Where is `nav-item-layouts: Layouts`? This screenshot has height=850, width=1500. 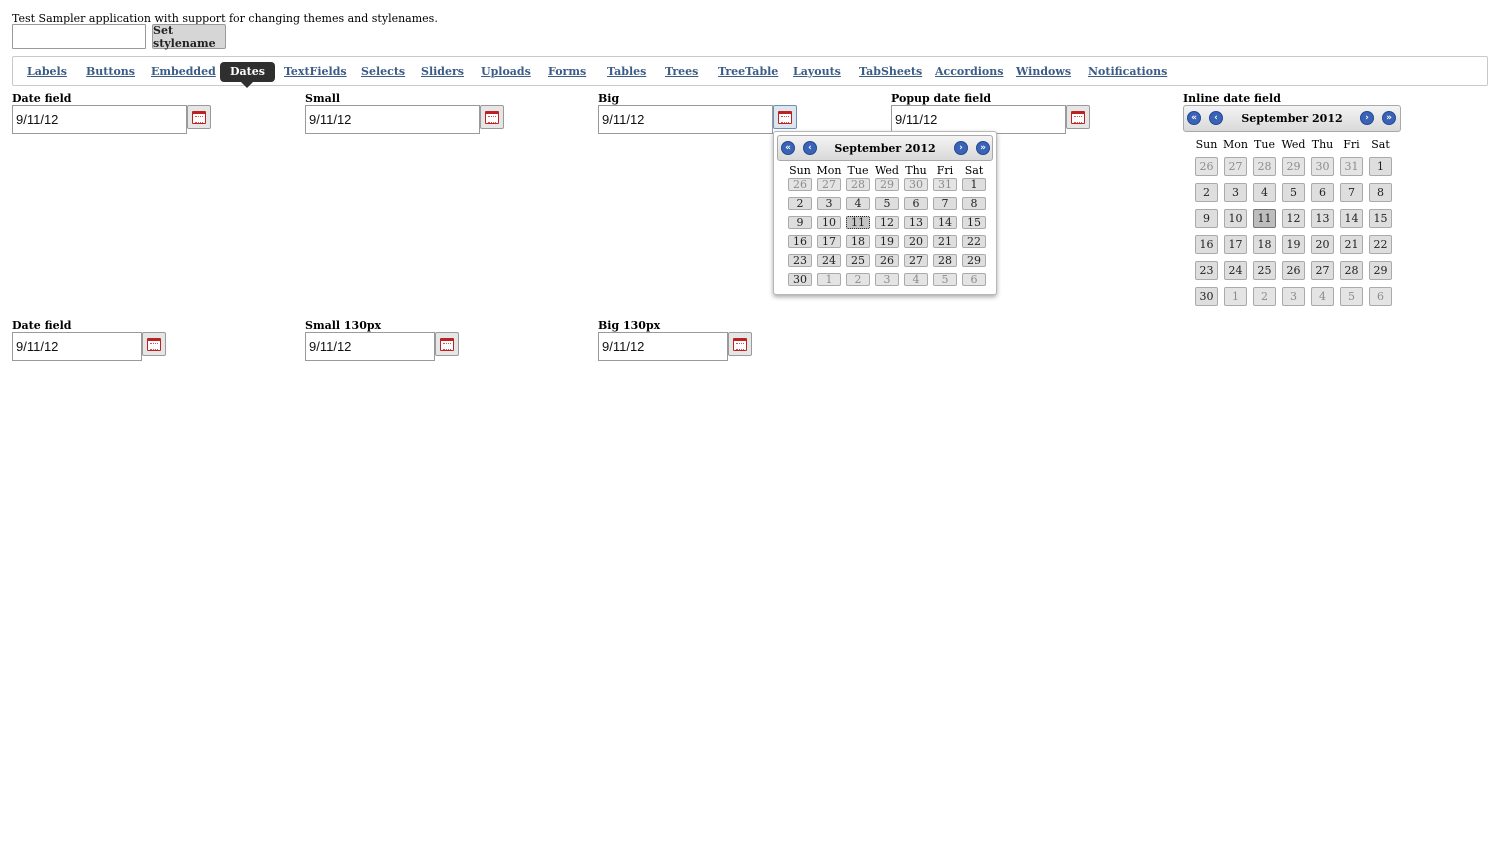
nav-item-layouts: Layouts is located at coordinates (817, 71).